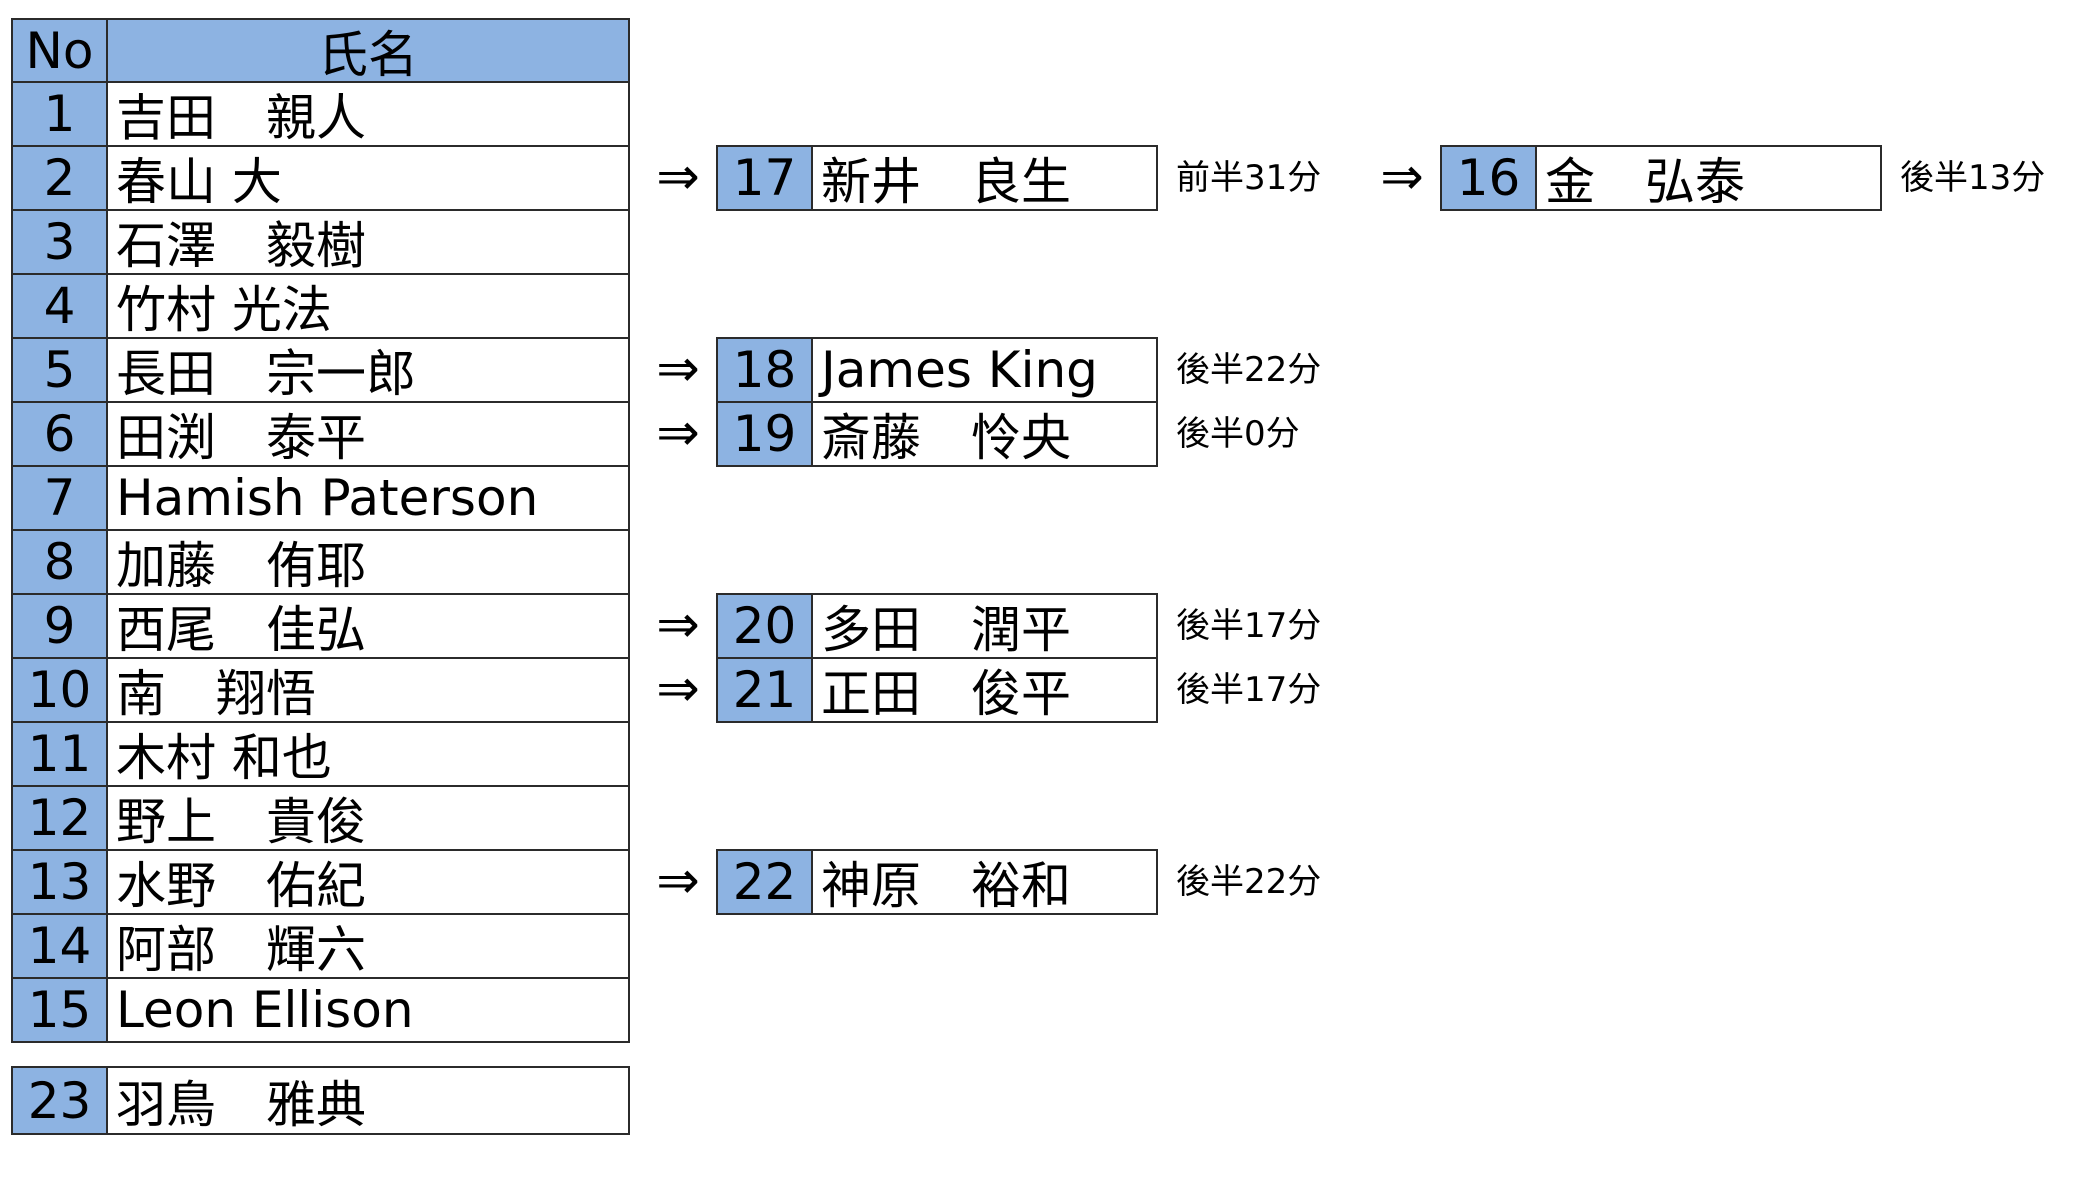  Describe the element at coordinates (368, 754) in the screenshot. I see `player-name-cell: 木村 和也` at that location.